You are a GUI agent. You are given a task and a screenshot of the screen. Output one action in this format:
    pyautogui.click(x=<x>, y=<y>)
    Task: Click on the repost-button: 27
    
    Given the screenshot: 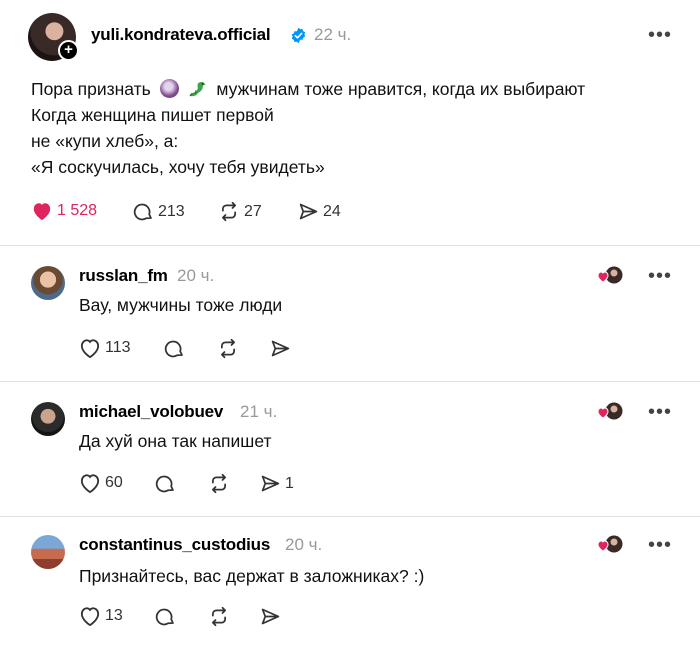 What is the action you would take?
    pyautogui.click(x=240, y=211)
    